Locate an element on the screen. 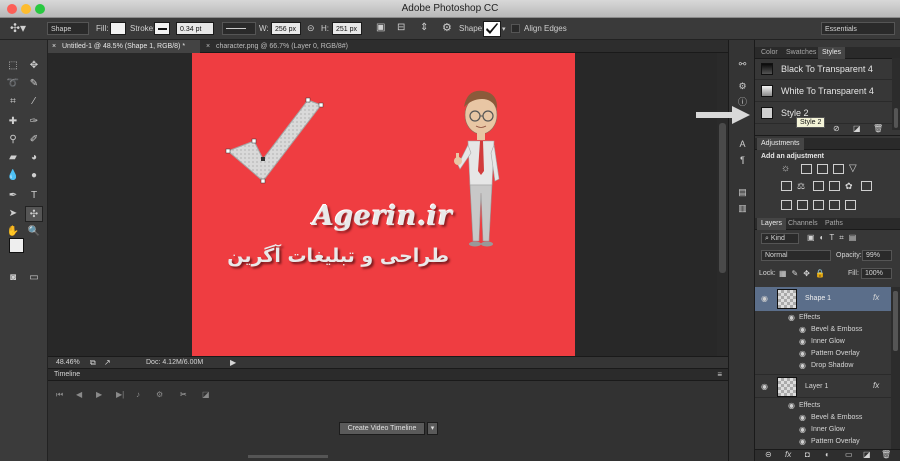 This screenshot has width=900, height=461. tab-paths: Paths is located at coordinates (834, 224).